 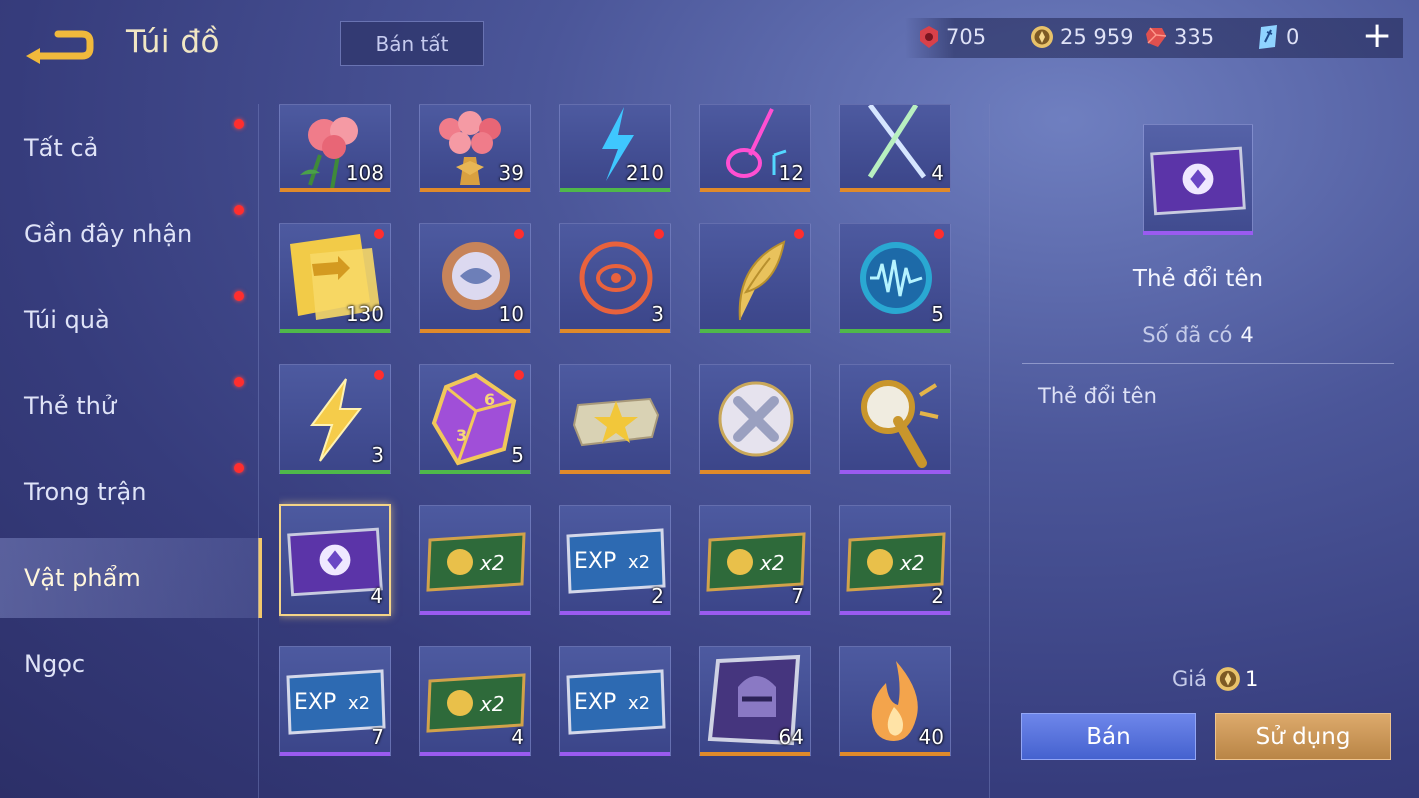 I want to click on sell-button: Bán, so click(x=1108, y=736).